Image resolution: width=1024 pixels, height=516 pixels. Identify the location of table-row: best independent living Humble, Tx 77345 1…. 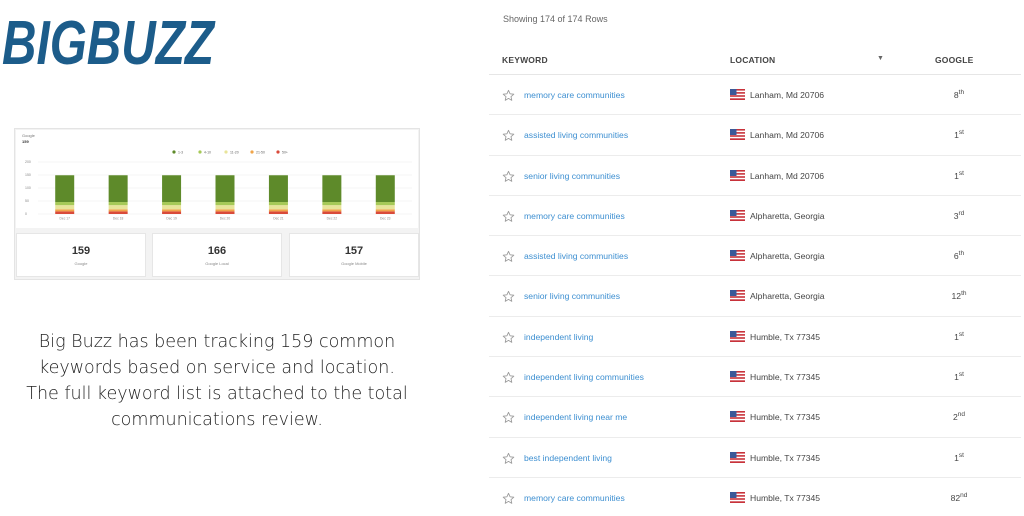
(755, 458).